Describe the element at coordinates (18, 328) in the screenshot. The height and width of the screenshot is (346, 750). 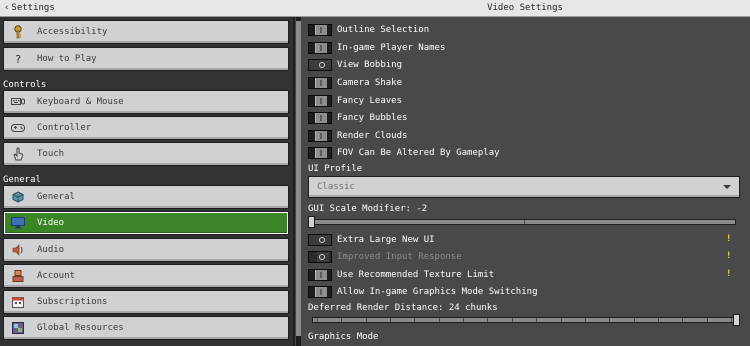
I see `resource-pack-icon` at that location.